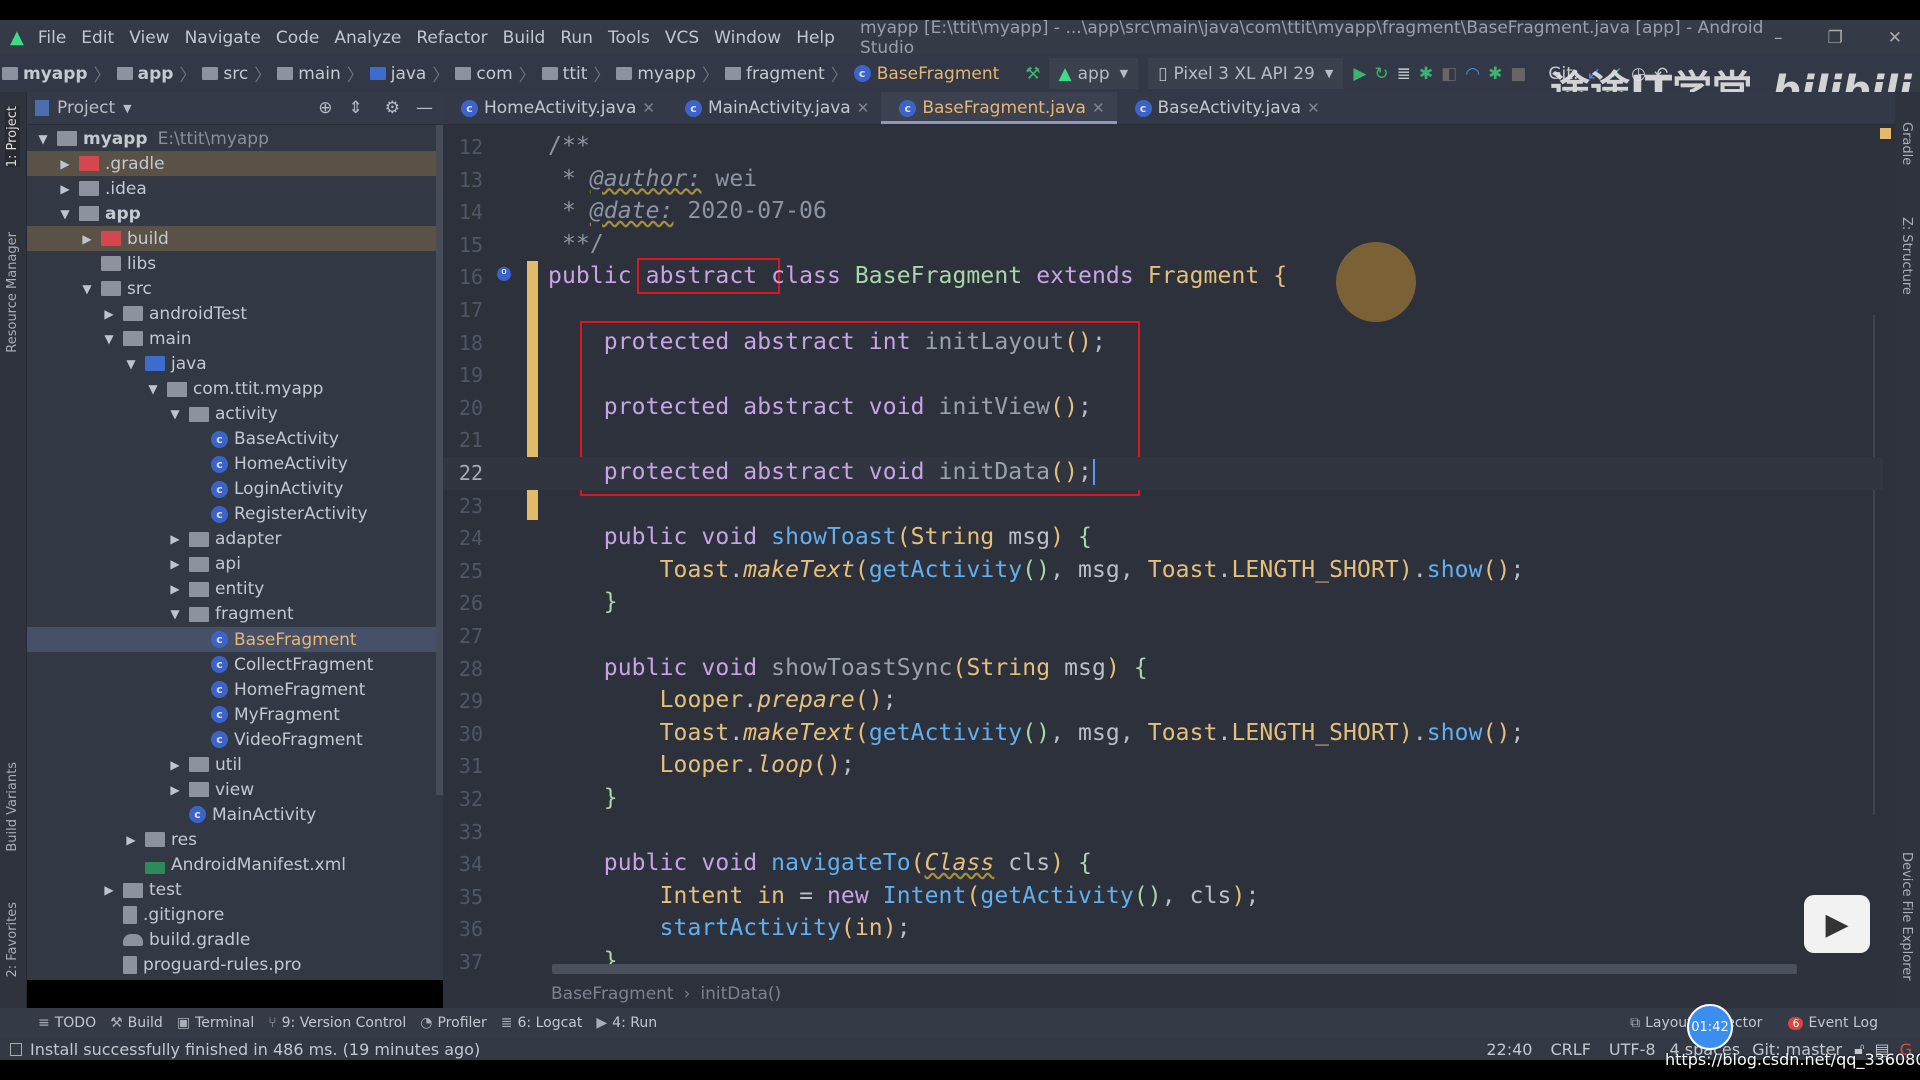 Image resolution: width=1920 pixels, height=1080 pixels. Describe the element at coordinates (815, 38) in the screenshot. I see `menu-help: Help` at that location.